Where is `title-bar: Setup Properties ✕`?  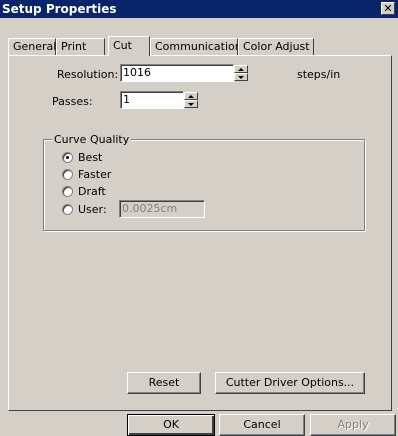 title-bar: Setup Properties ✕ is located at coordinates (199, 9).